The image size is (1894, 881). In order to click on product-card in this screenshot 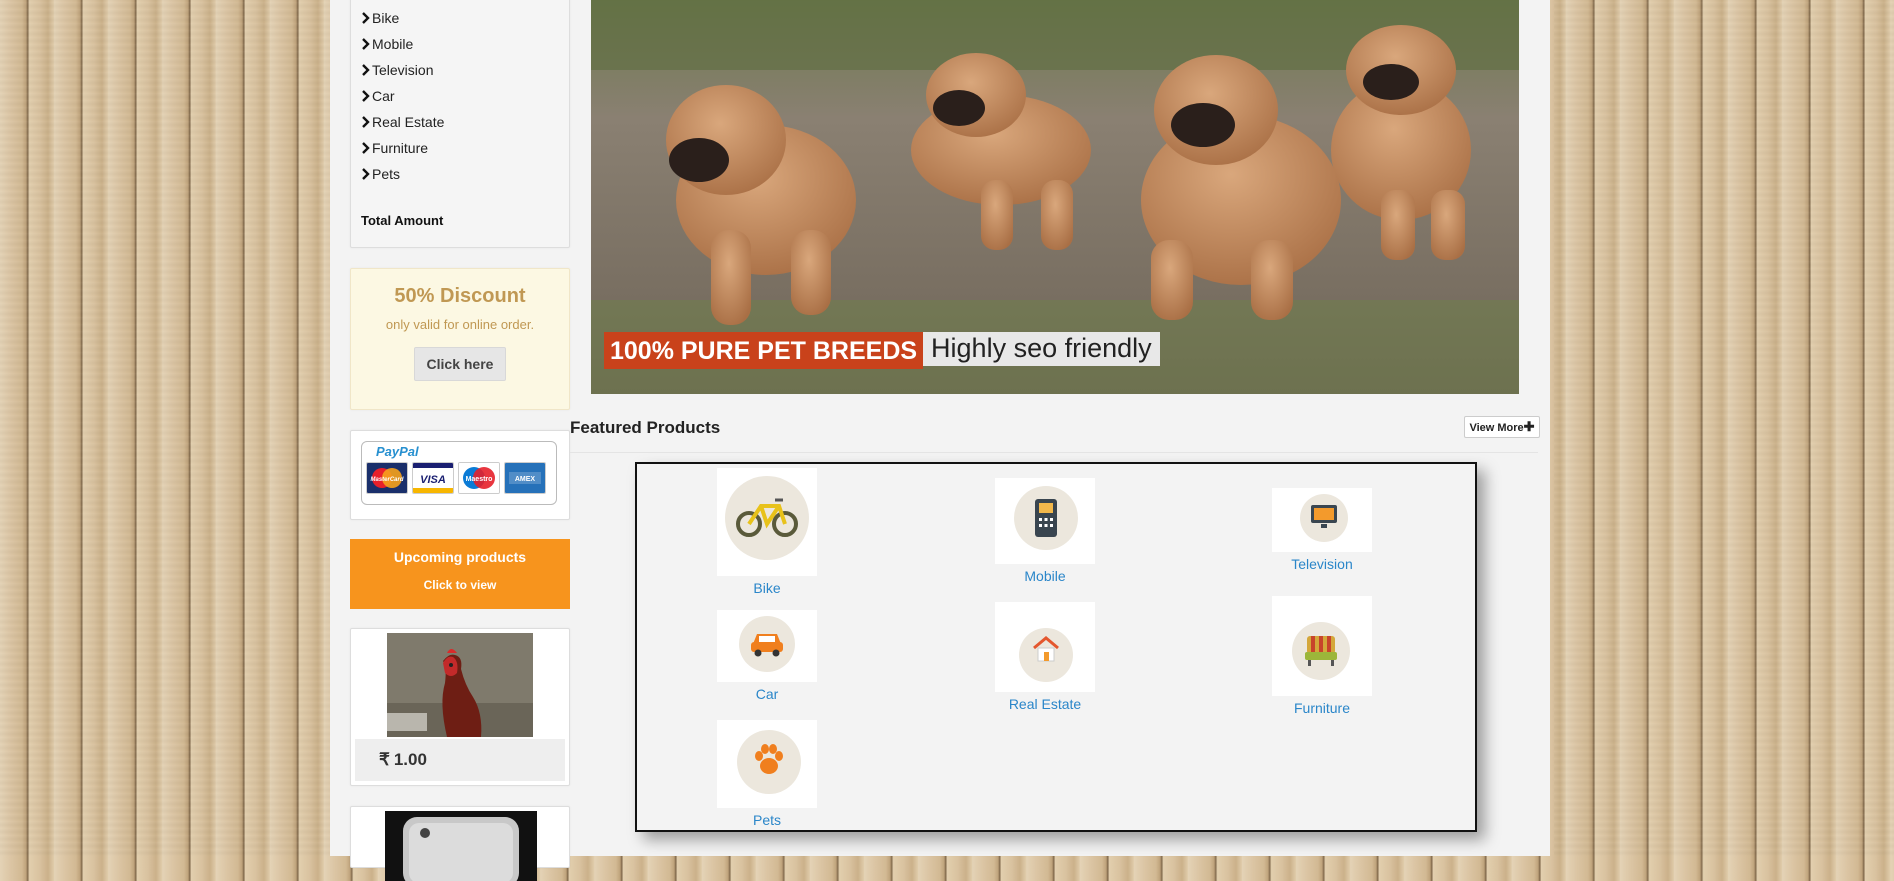, I will do `click(460, 843)`.